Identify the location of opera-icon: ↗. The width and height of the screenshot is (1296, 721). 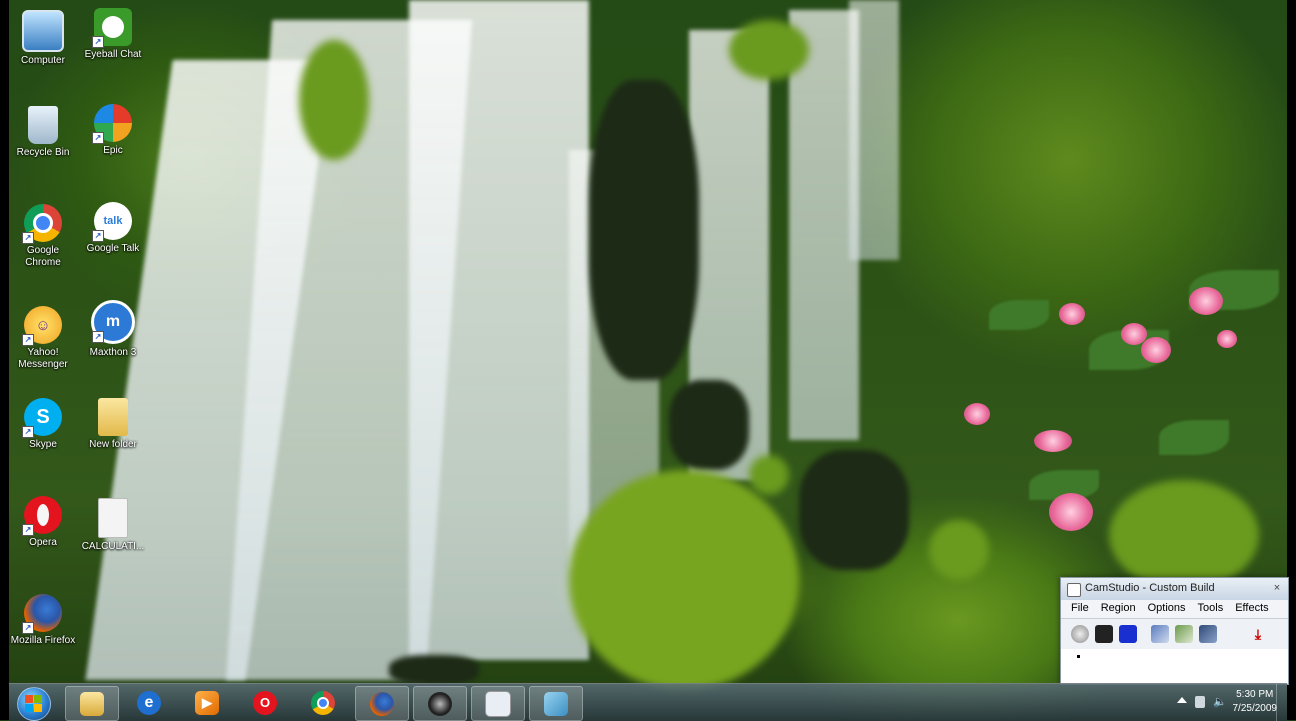
(42, 516).